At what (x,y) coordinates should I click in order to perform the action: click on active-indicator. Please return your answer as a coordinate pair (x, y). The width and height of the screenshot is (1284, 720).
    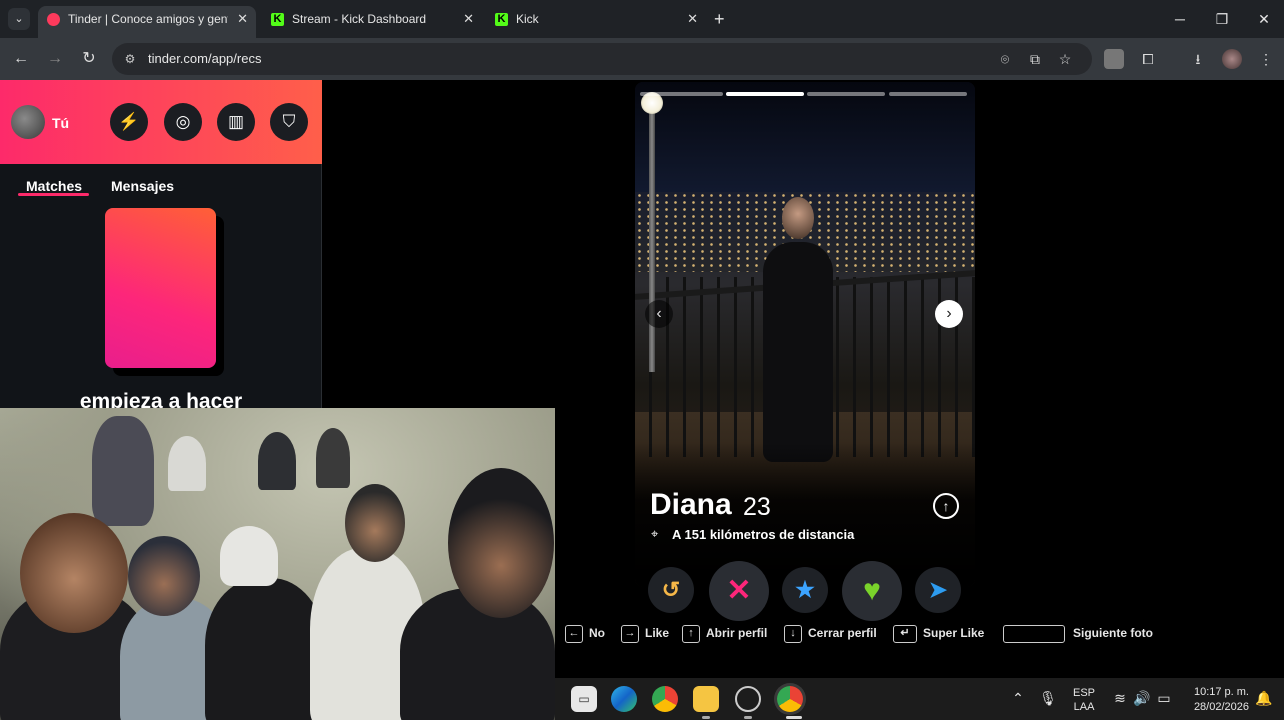
    Looking at the image, I should click on (794, 717).